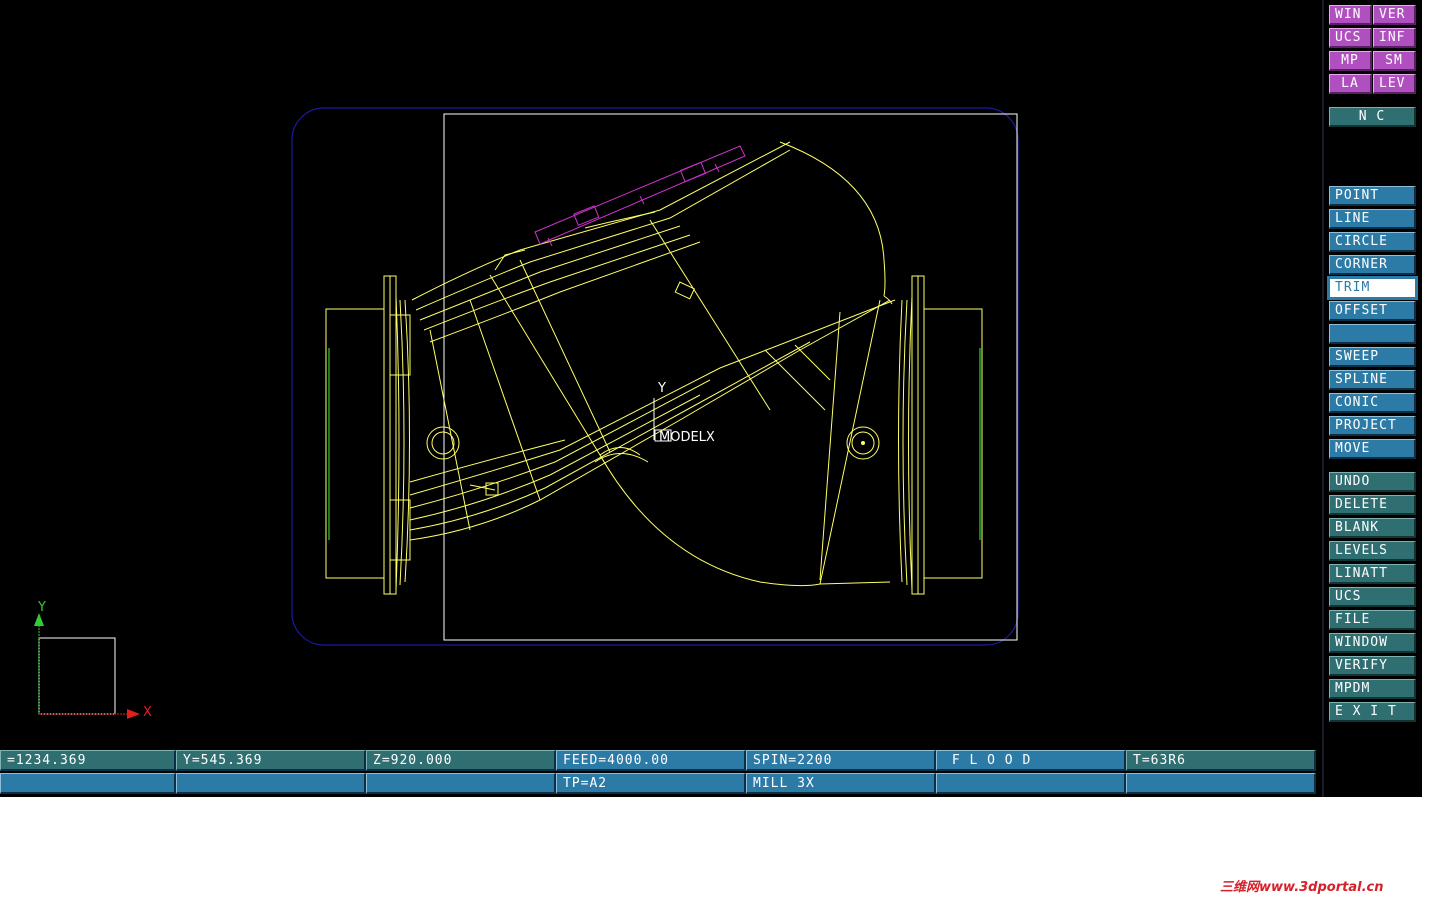 The width and height of the screenshot is (1440, 900). I want to click on trim-button: TRIM, so click(1372, 288).